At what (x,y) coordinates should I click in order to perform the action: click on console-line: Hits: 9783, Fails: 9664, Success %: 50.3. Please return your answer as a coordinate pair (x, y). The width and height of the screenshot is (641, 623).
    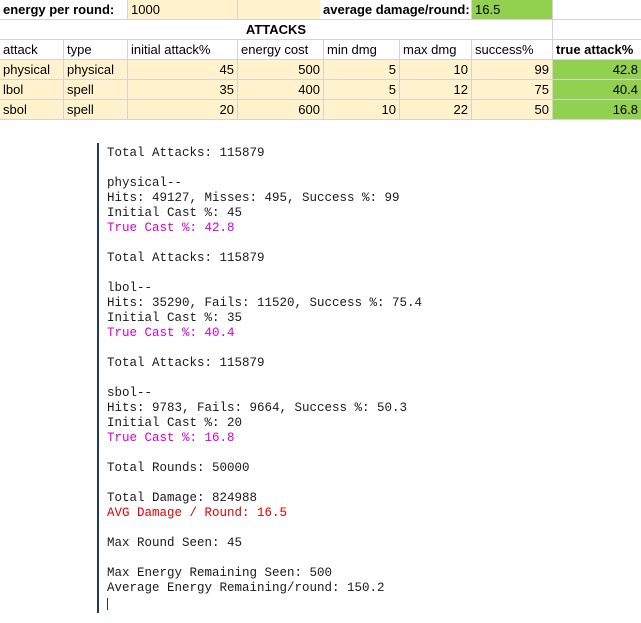
    Looking at the image, I should click on (257, 408).